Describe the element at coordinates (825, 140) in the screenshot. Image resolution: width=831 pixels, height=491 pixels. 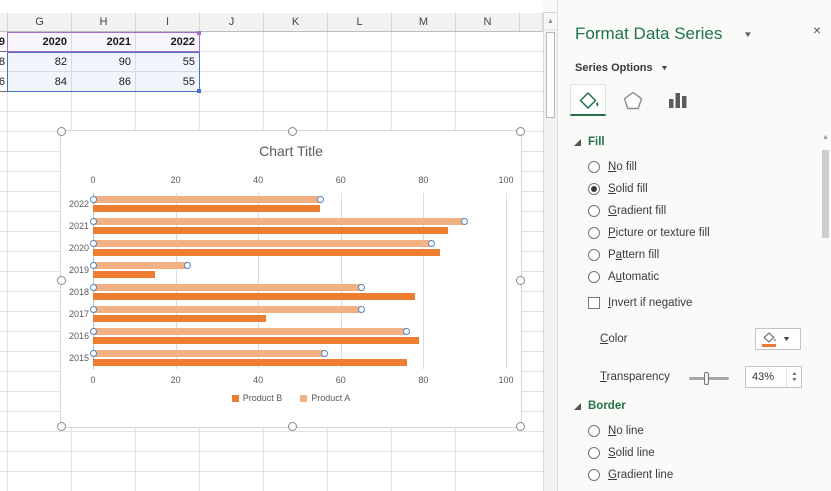
I see `scroll-up-icon: ▲` at that location.